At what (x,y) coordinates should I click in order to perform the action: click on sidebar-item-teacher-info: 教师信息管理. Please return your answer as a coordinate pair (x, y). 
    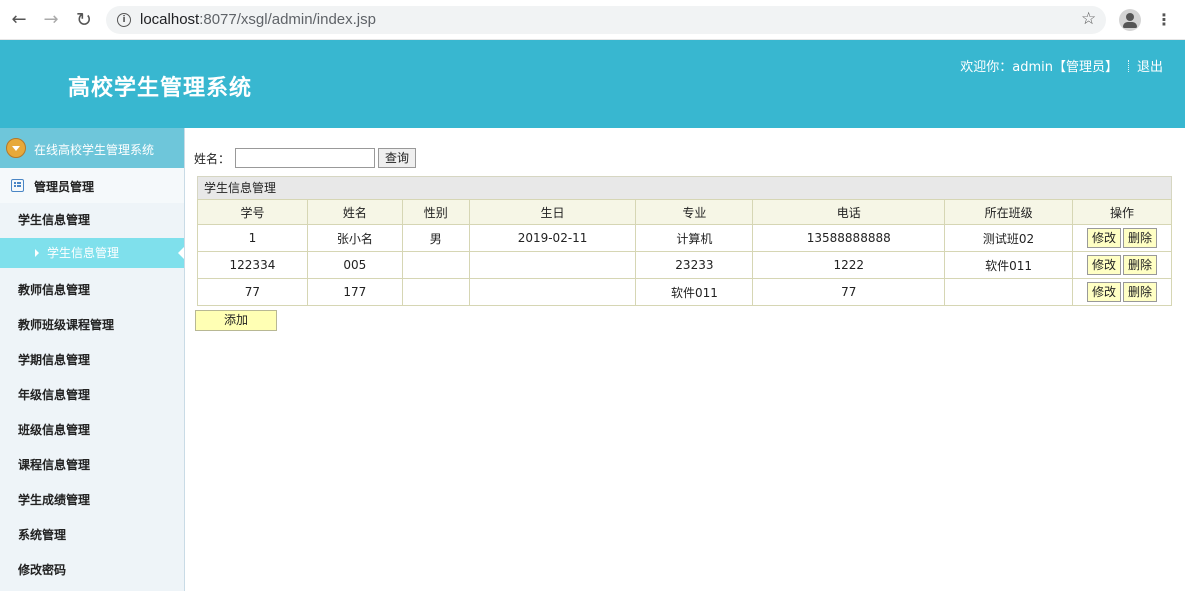
    Looking at the image, I should click on (92, 290).